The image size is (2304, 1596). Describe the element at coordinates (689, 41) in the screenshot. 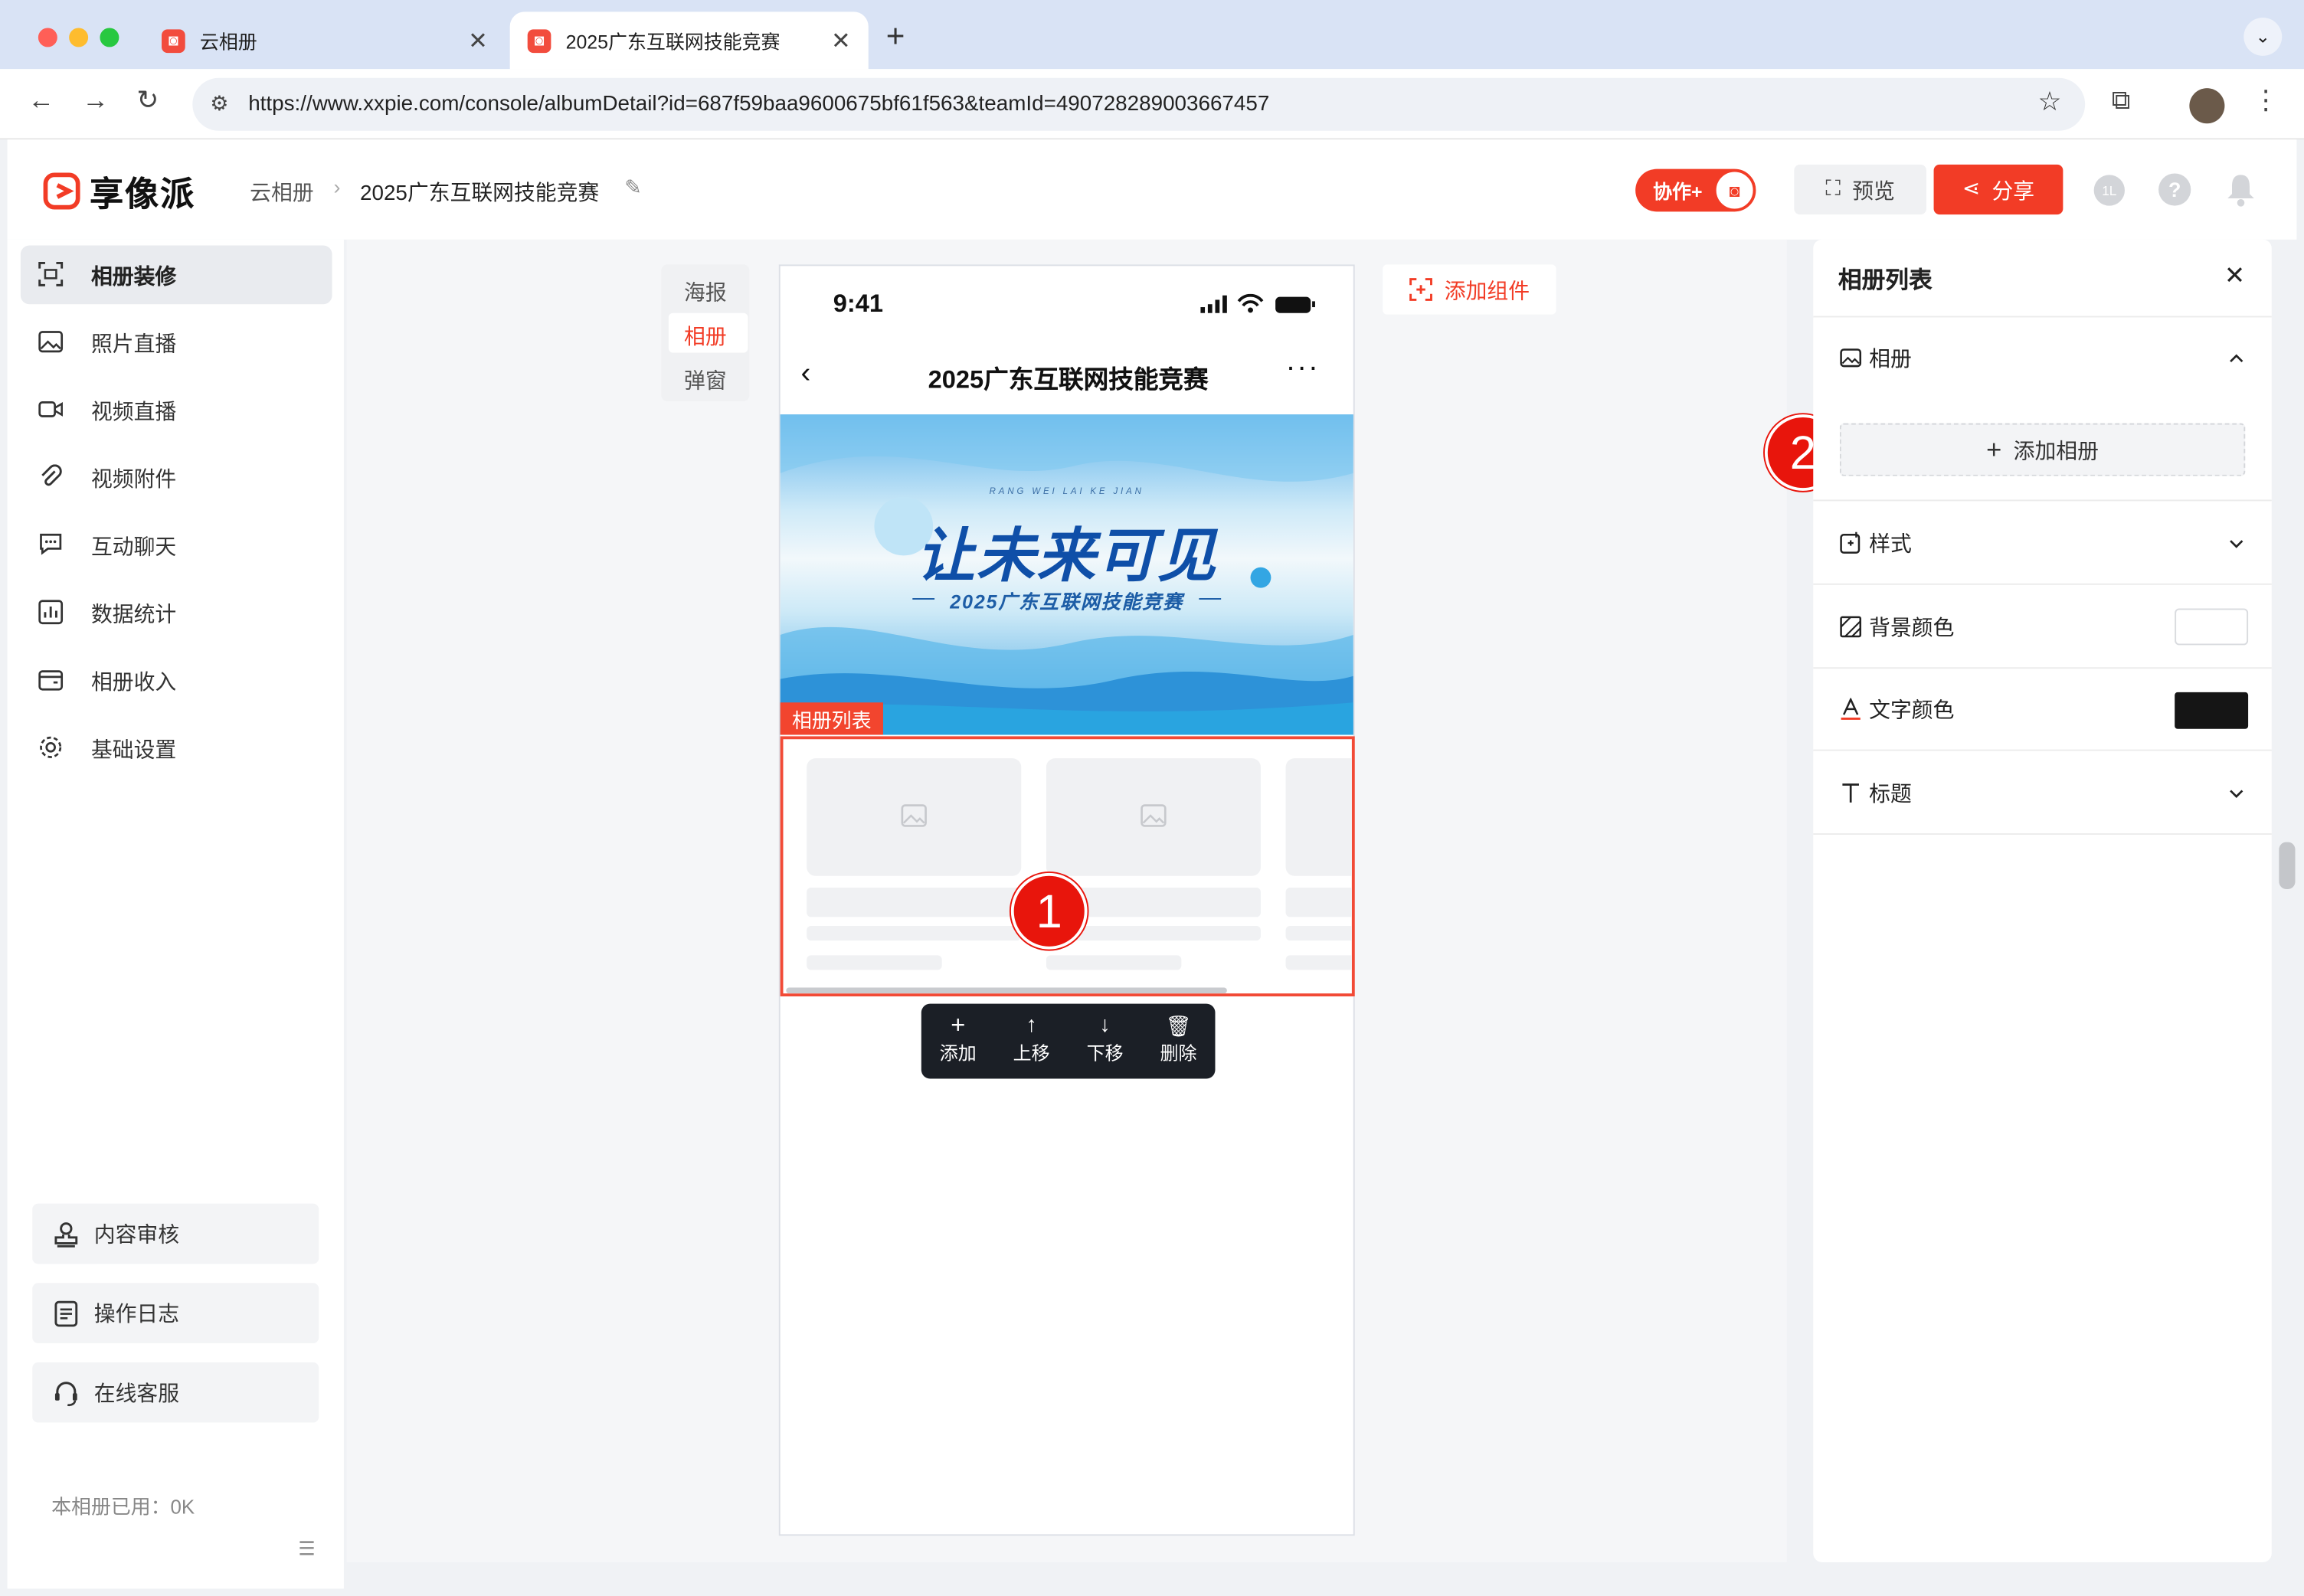

I see `browser-tab-active: ◙ 2025广东互联网技能竞赛 ✕` at that location.